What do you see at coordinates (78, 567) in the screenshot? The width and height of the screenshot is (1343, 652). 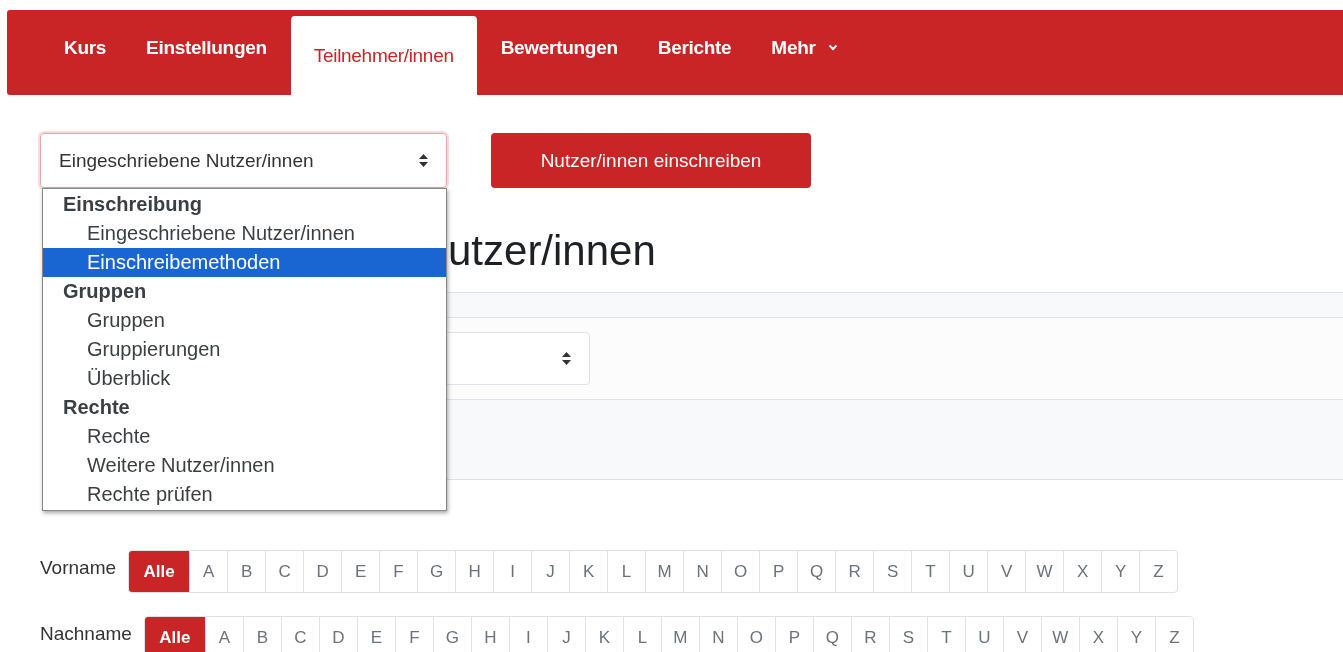 I see `initials-label: Vorname` at bounding box center [78, 567].